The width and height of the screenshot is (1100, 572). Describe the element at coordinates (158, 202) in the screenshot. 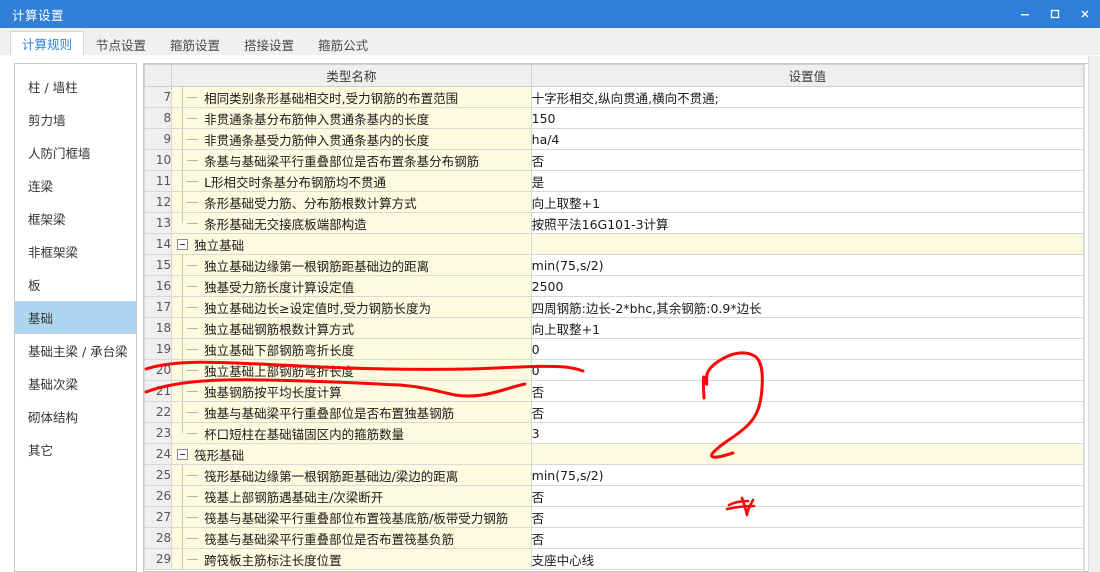

I see `row-number-cell: 12` at that location.